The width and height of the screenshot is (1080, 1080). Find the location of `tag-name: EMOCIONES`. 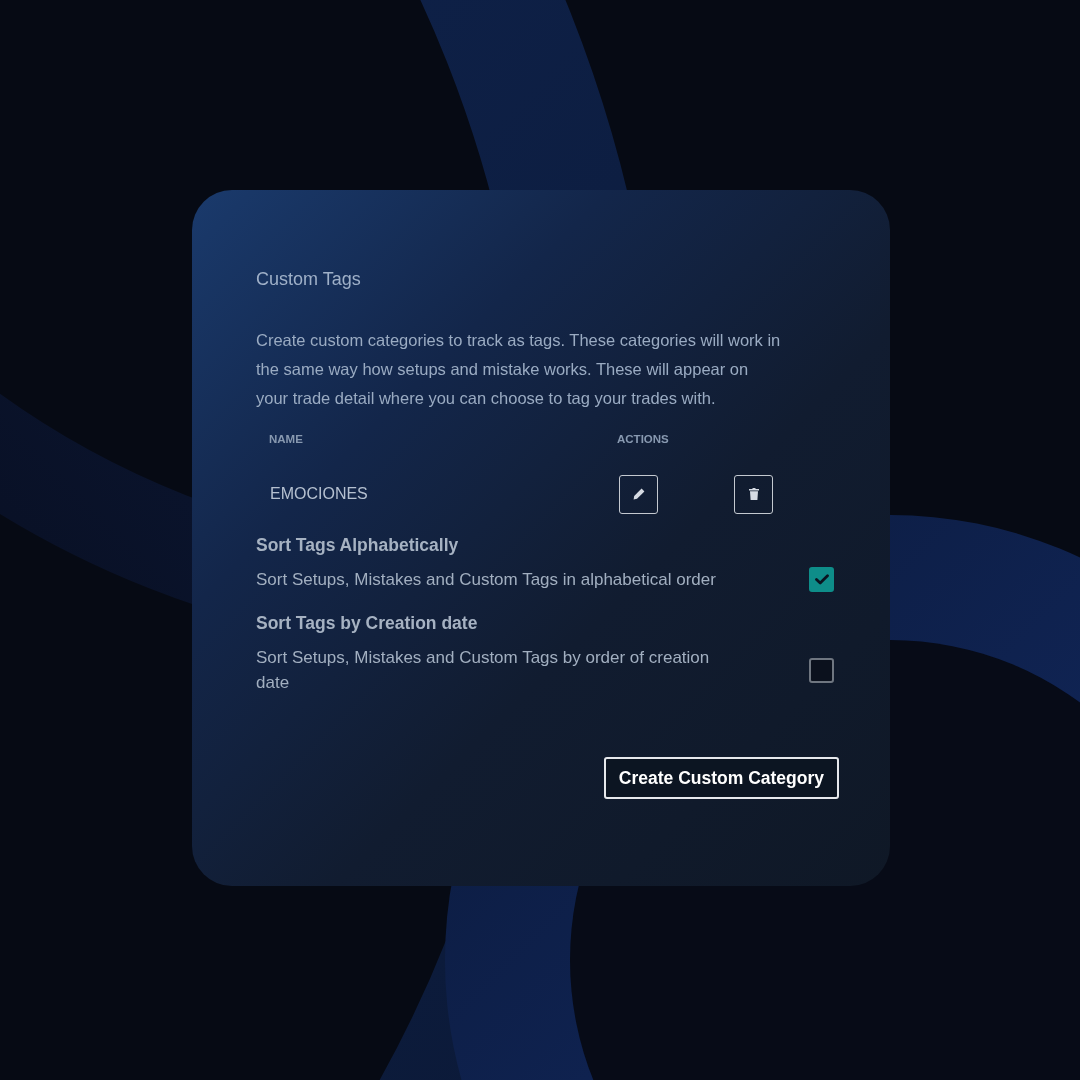

tag-name: EMOCIONES is located at coordinates (319, 494).